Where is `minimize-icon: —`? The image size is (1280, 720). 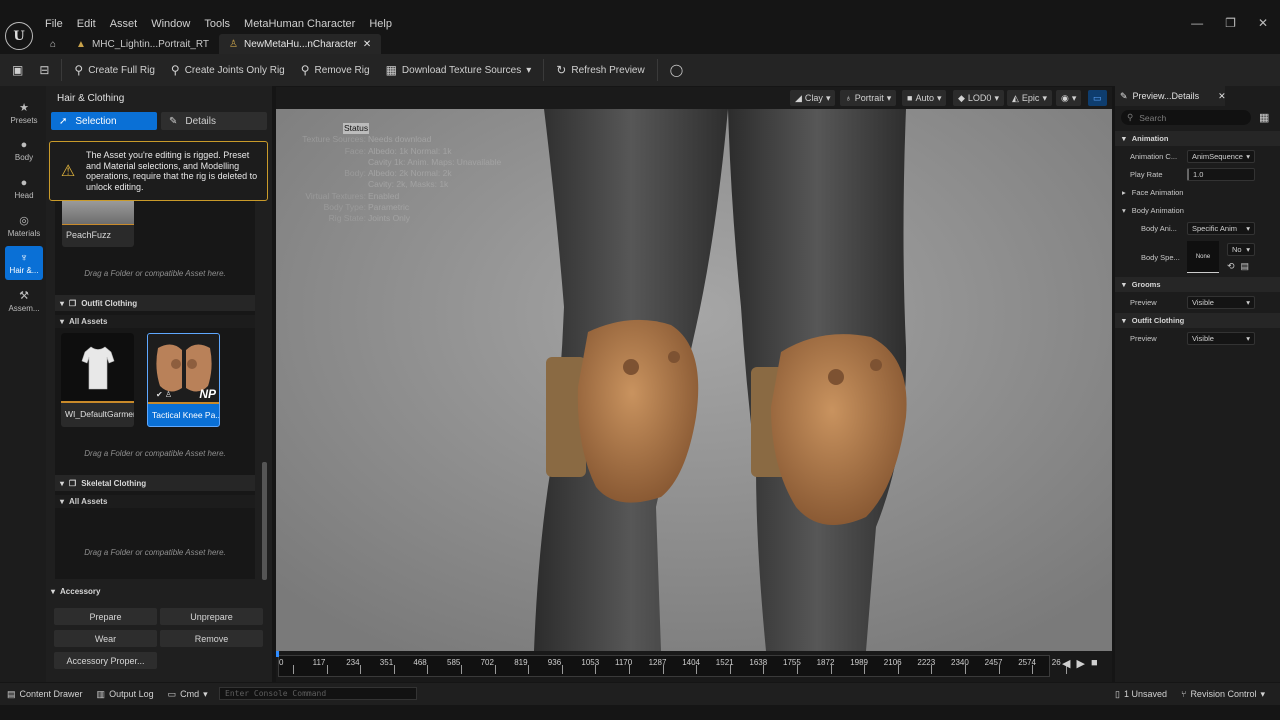 minimize-icon: — is located at coordinates (1197, 23).